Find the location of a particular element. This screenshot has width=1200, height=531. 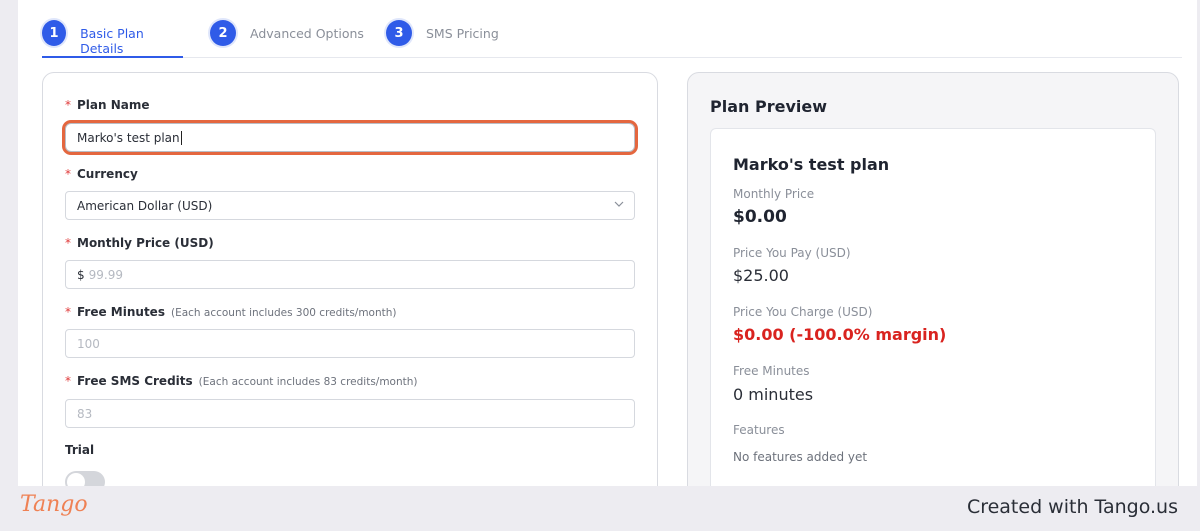

step-label: Advanced Options is located at coordinates (307, 33).